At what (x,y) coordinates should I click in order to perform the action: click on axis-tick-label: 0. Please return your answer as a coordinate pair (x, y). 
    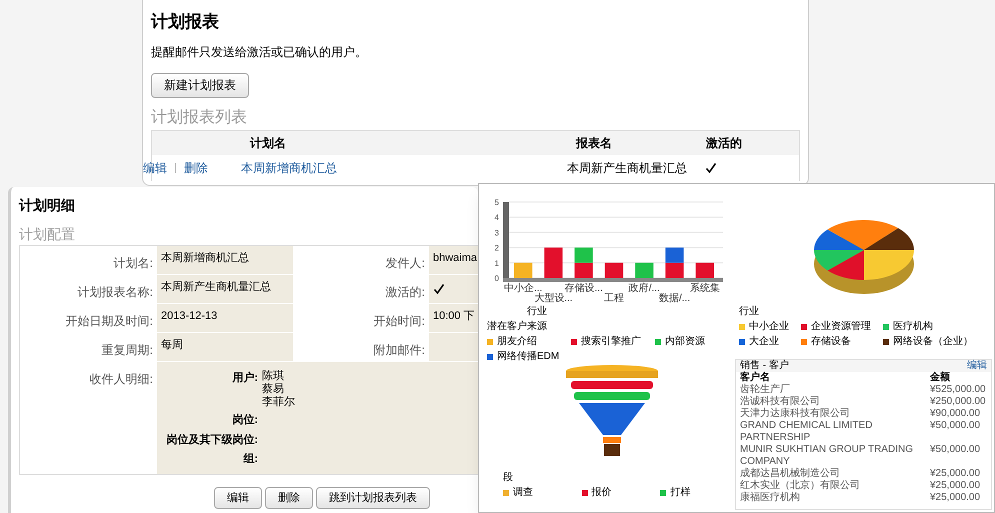
    Looking at the image, I should click on (496, 278).